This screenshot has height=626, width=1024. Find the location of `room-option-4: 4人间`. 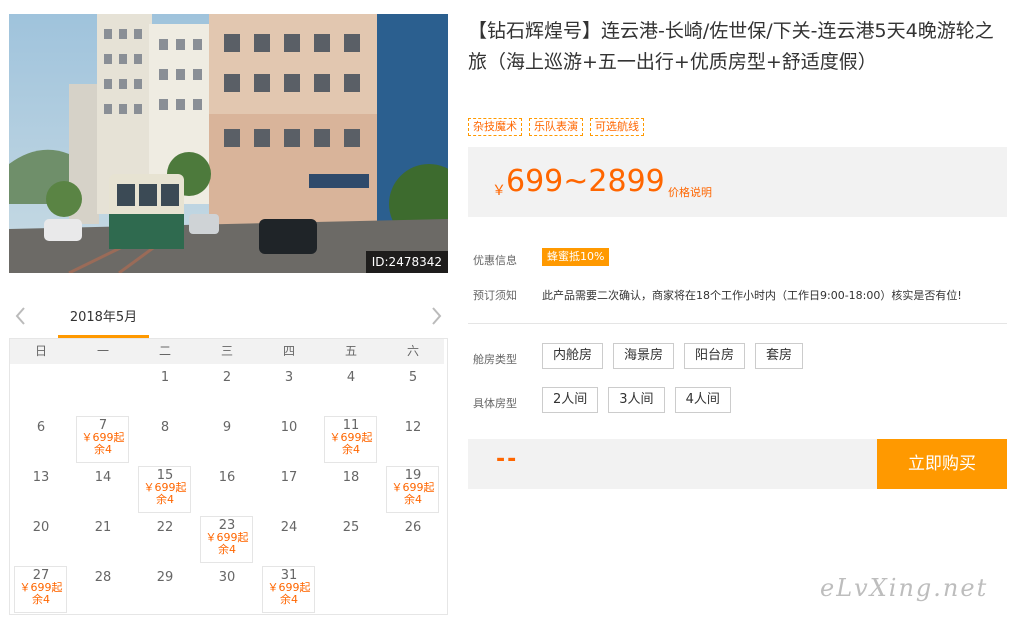

room-option-4: 4人间 is located at coordinates (702, 400).